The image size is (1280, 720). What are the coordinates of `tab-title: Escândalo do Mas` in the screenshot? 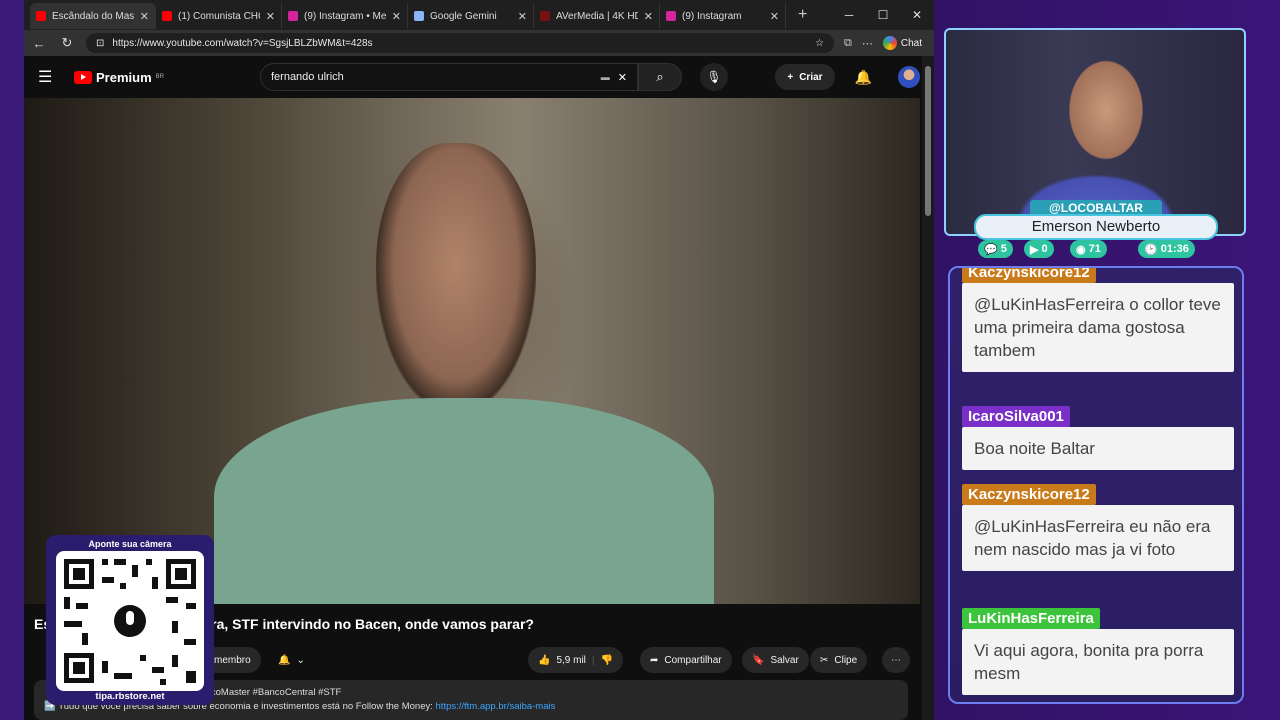 It's located at (93, 16).